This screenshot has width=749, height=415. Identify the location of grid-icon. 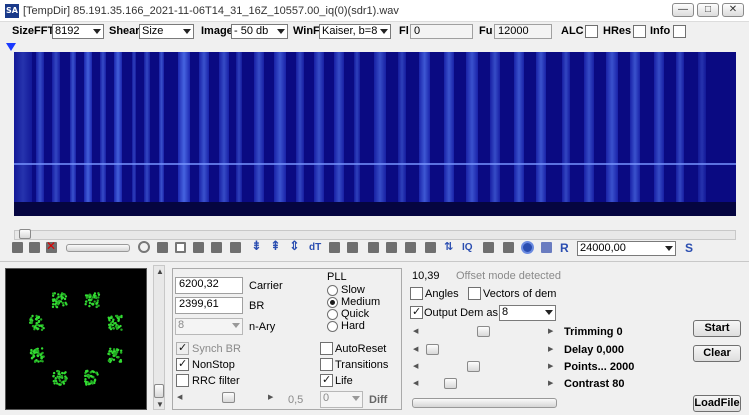
(373, 247).